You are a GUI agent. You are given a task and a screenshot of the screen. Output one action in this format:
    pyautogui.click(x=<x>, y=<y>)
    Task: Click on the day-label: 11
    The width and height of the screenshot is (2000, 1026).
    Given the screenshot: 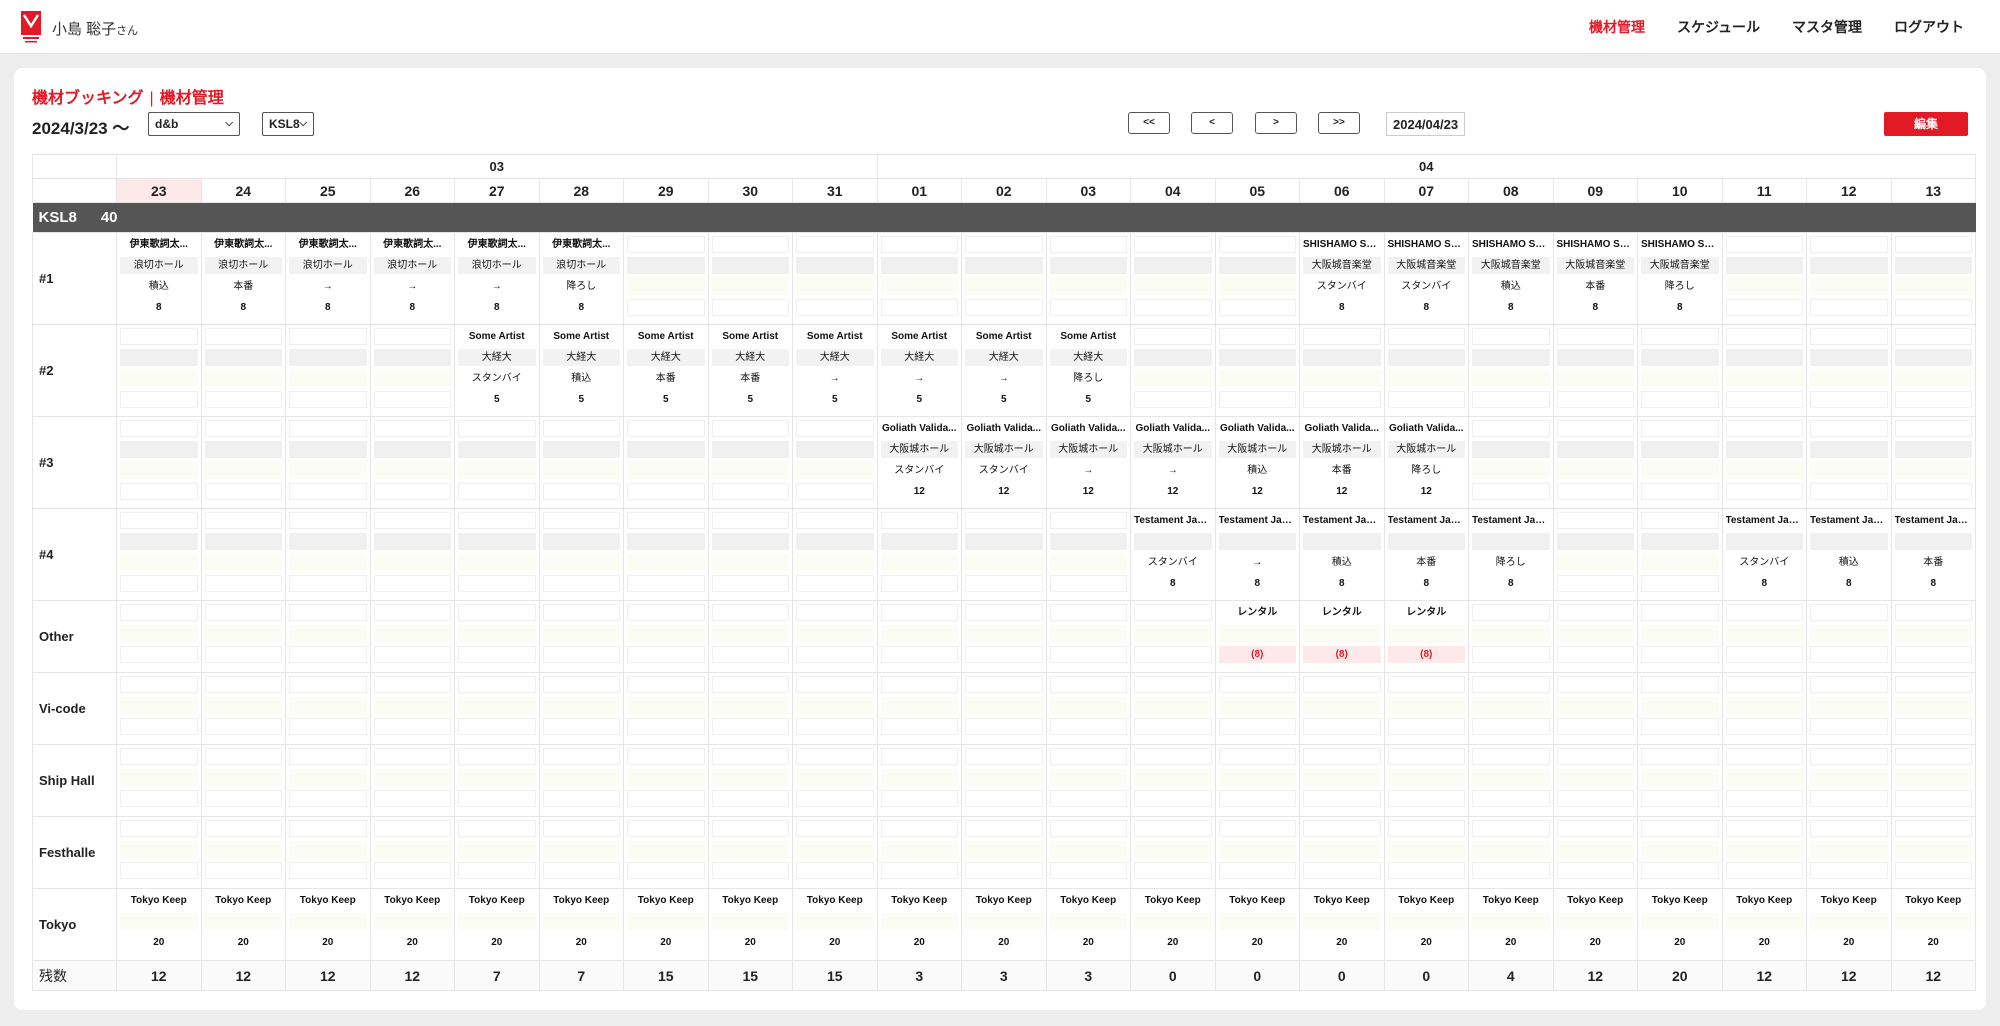 What is the action you would take?
    pyautogui.click(x=1764, y=190)
    